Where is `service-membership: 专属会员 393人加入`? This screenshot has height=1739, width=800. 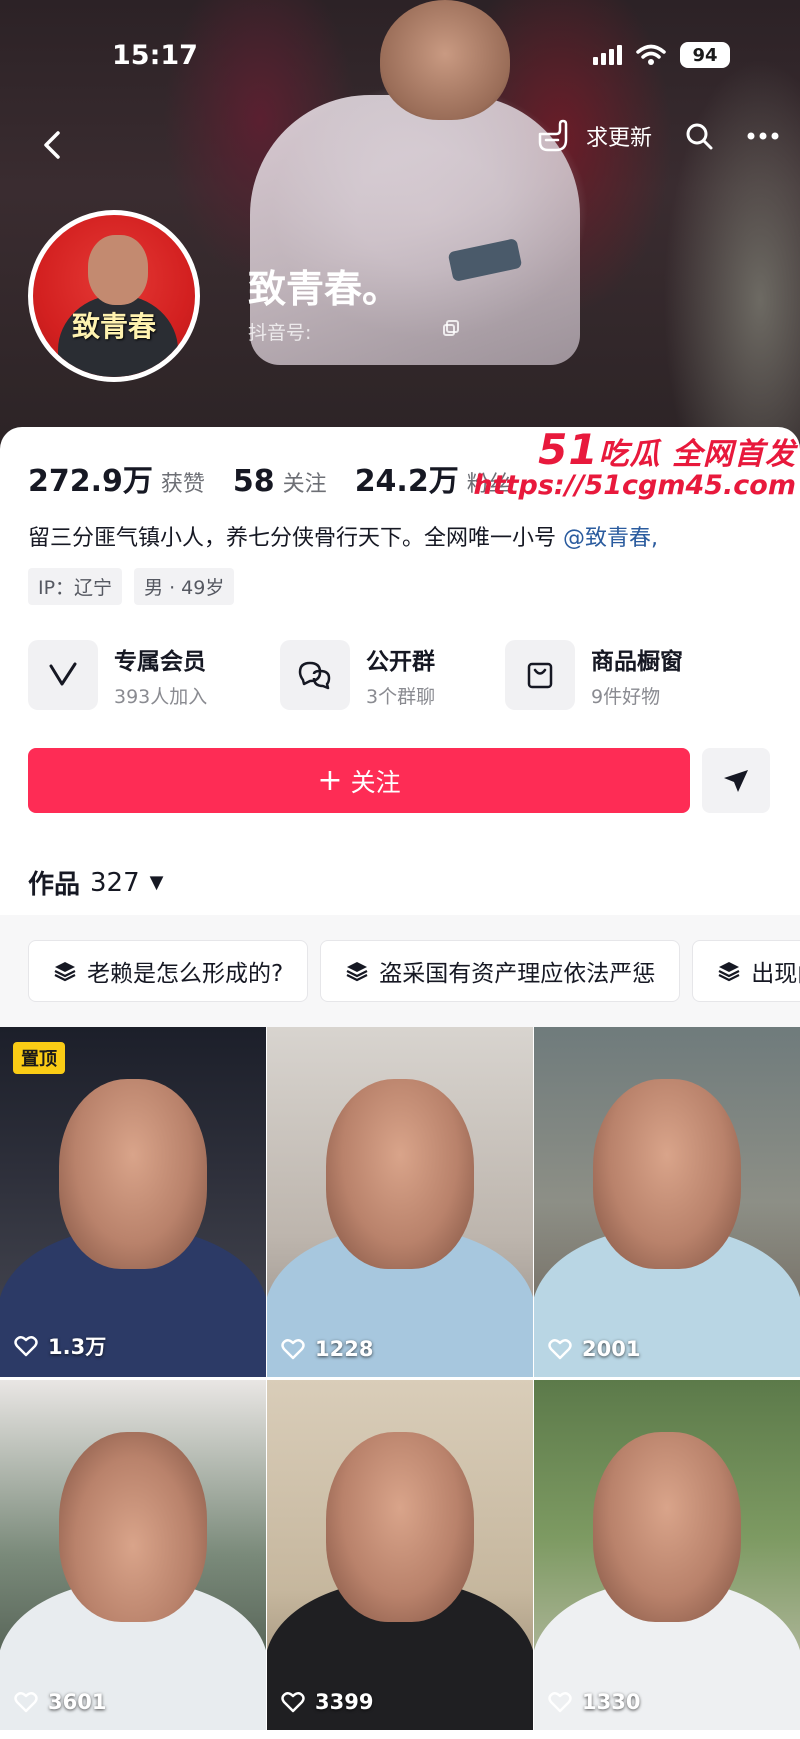
service-membership: 专属会员 393人加入 is located at coordinates (154, 675).